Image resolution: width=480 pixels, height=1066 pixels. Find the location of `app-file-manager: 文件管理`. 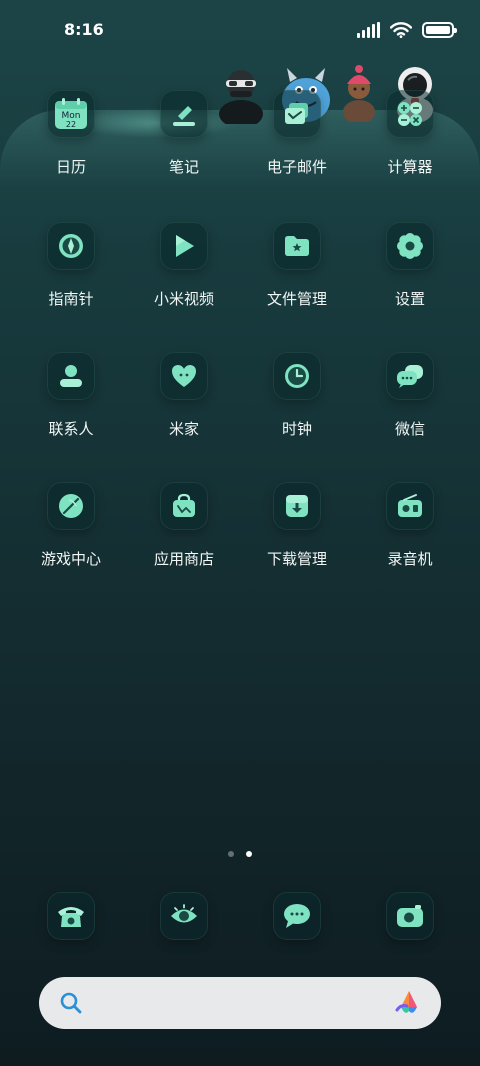

app-file-manager: 文件管理 is located at coordinates (297, 265).